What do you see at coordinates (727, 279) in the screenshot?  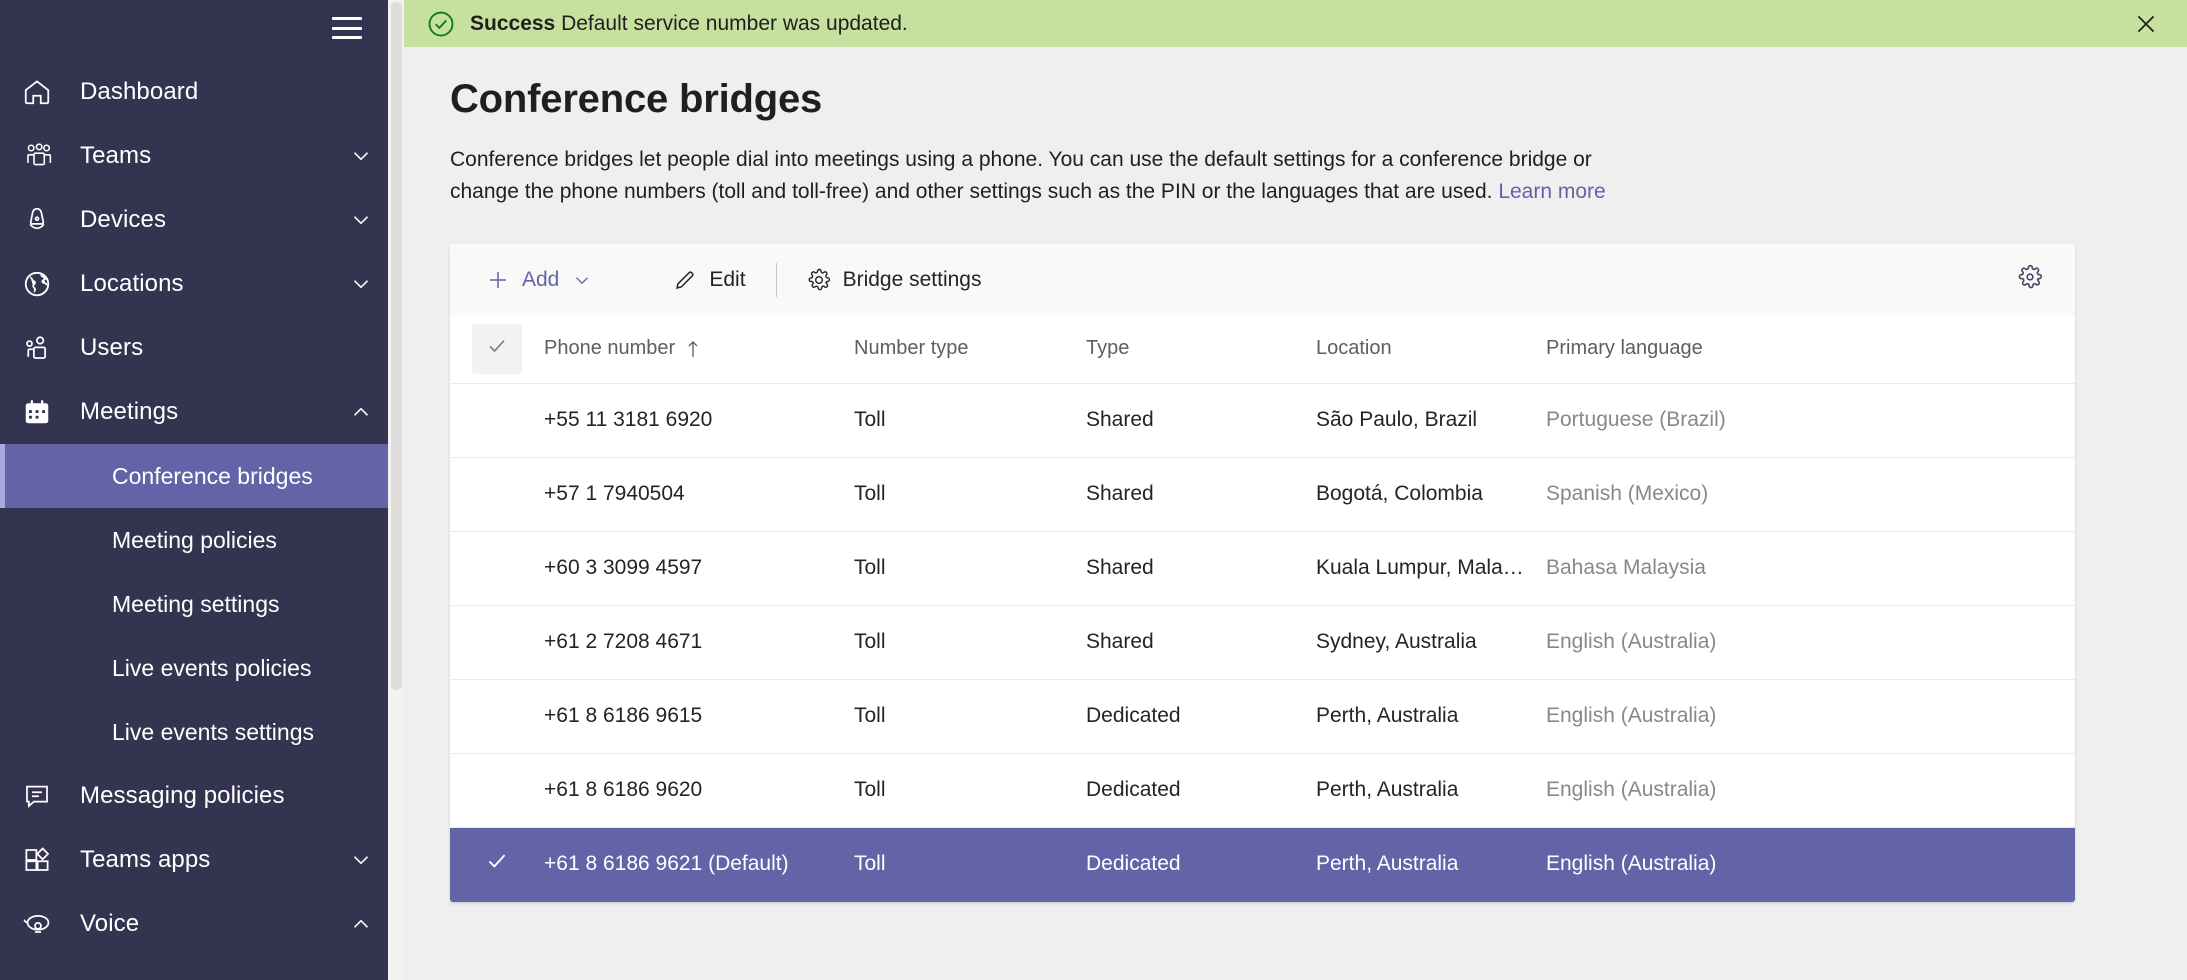 I see `edit-button-label: Edit` at bounding box center [727, 279].